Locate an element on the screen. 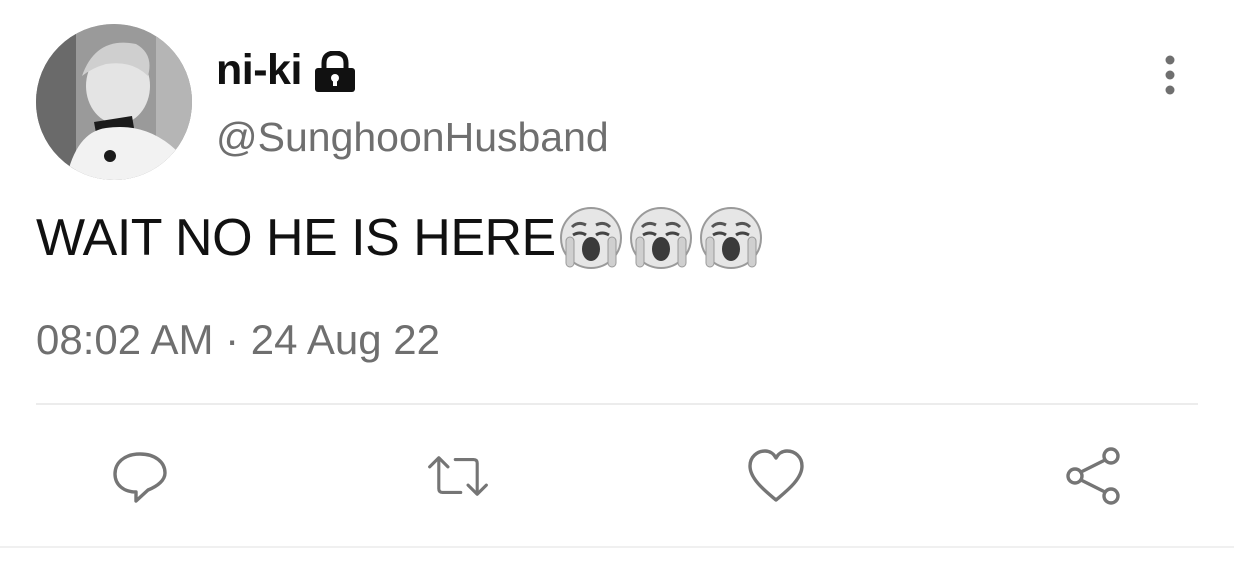 The width and height of the screenshot is (1234, 566). retweet-icon is located at coordinates (458, 476).